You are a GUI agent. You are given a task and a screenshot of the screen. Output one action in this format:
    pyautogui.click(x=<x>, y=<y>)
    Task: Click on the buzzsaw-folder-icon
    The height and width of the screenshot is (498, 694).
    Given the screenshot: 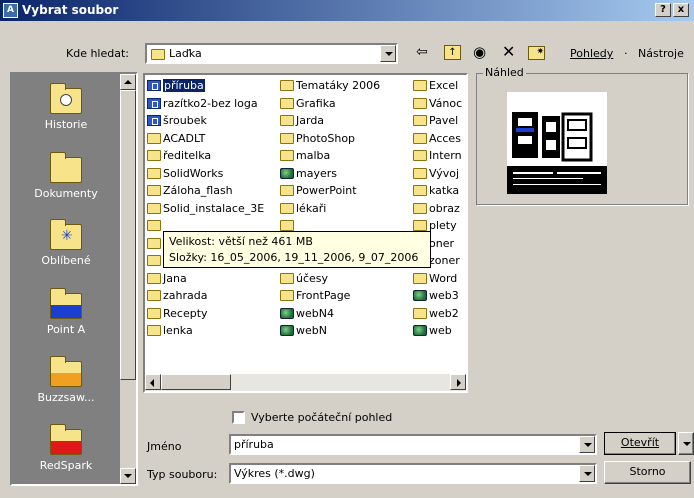 What is the action you would take?
    pyautogui.click(x=66, y=371)
    